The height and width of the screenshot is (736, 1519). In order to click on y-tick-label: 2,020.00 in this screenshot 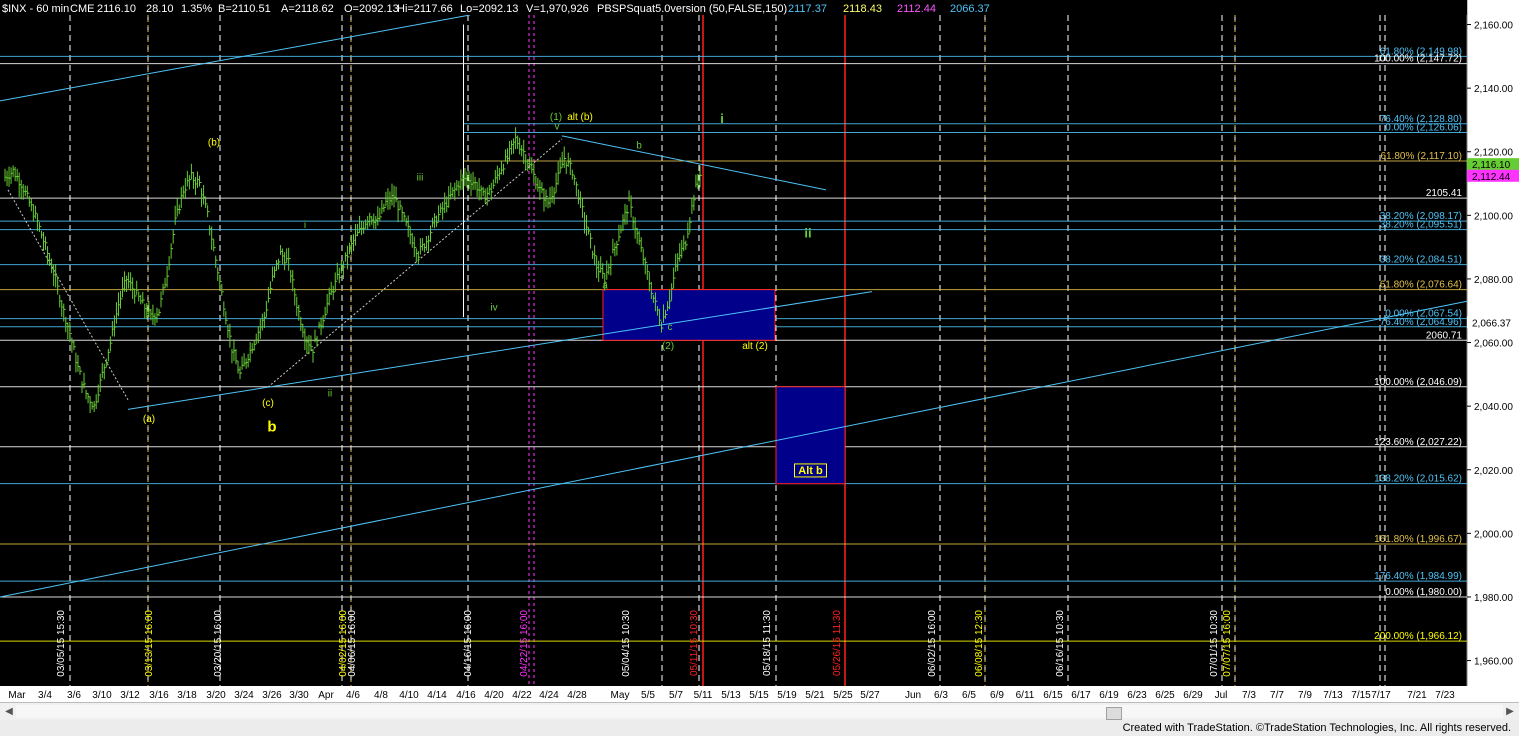, I will do `click(1493, 471)`.